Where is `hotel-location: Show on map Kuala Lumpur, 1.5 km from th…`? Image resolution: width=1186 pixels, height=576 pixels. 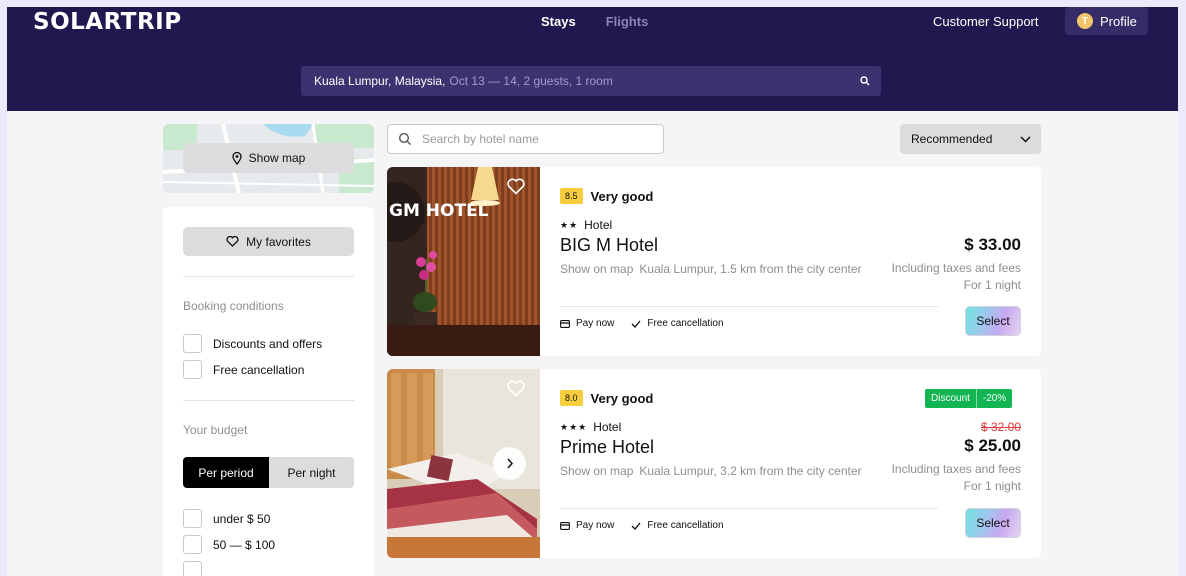
hotel-location: Show on map Kuala Lumpur, 1.5 km from th… is located at coordinates (711, 269).